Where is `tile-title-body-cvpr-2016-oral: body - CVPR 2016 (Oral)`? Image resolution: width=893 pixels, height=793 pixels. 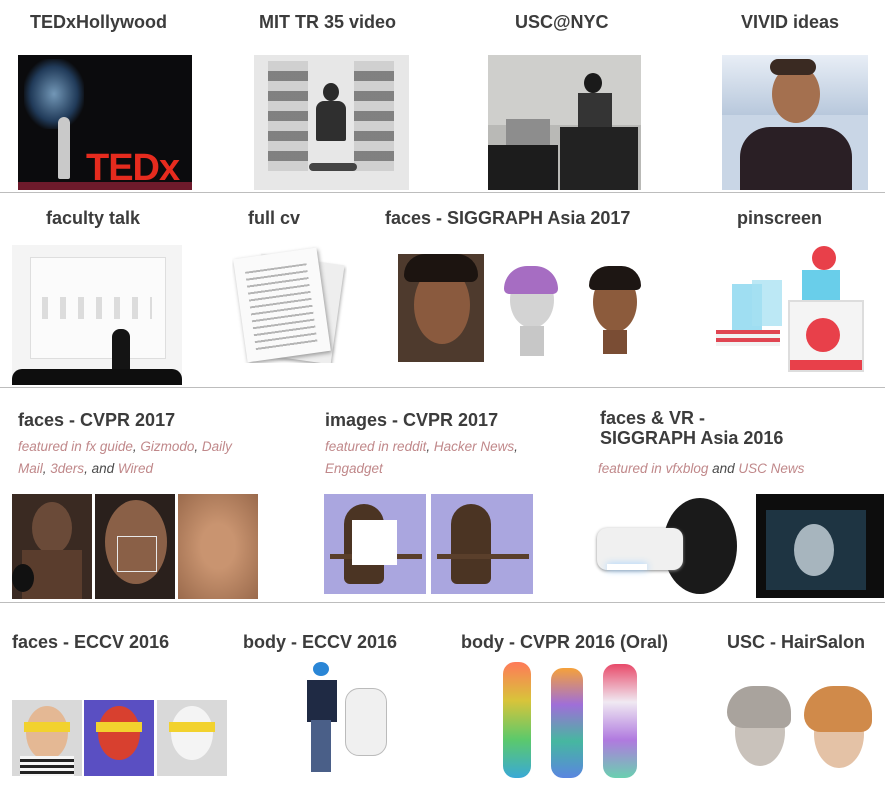 tile-title-body-cvpr-2016-oral: body - CVPR 2016 (Oral) is located at coordinates (564, 642).